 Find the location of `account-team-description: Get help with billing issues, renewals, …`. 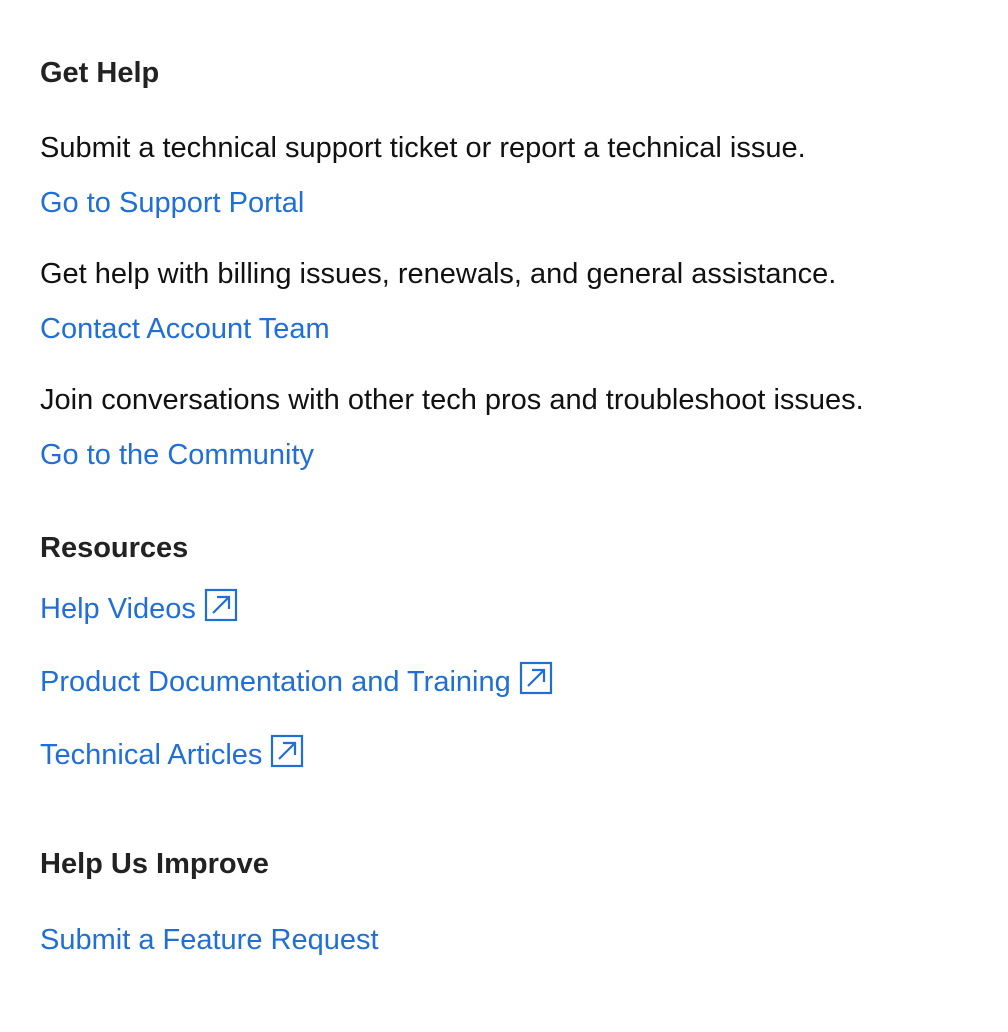

account-team-description: Get help with billing issues, renewals, … is located at coordinates (438, 274).